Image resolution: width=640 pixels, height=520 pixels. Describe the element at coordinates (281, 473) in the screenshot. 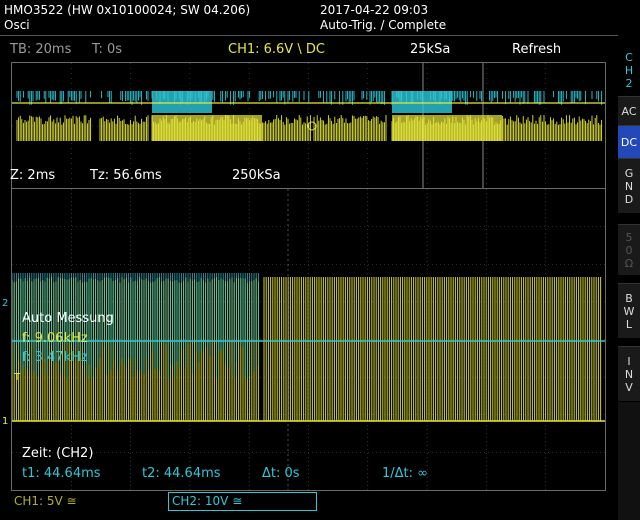

I see `cursor-delta-t: Δt: 0s` at that location.